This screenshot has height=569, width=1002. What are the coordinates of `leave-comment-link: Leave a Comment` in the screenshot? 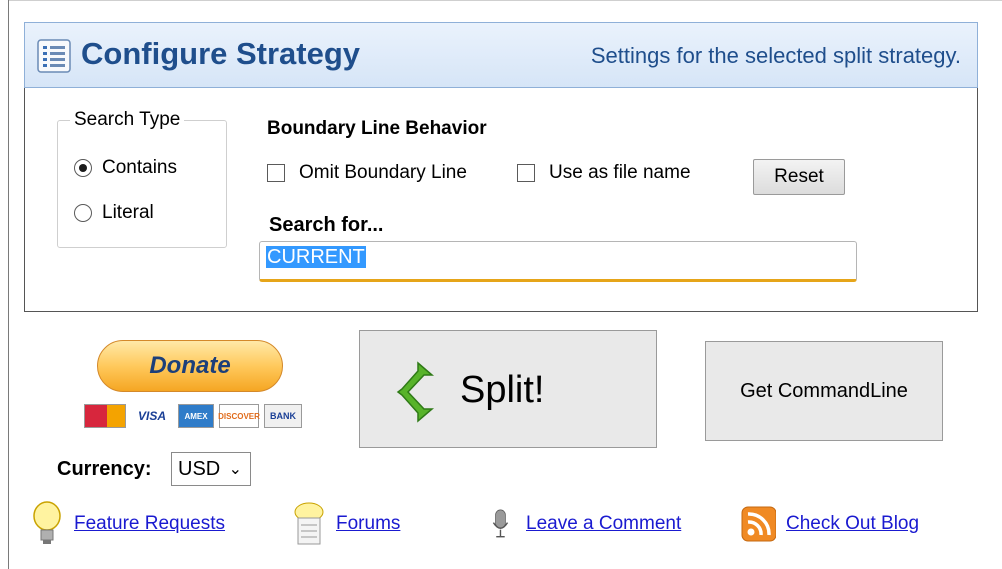 It's located at (603, 524).